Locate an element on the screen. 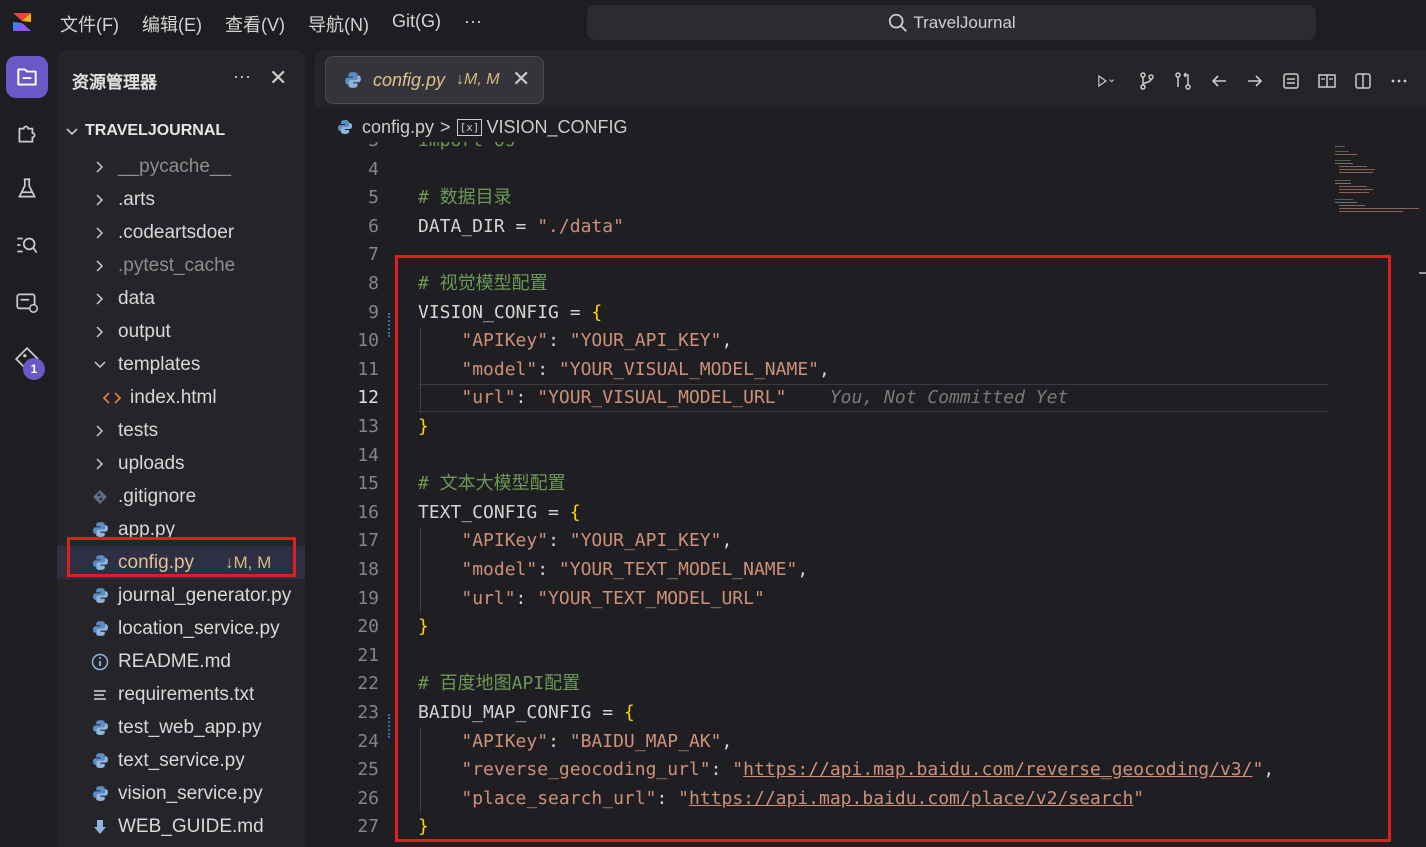 The height and width of the screenshot is (847, 1426). file-tree-label: index.html is located at coordinates (173, 397).